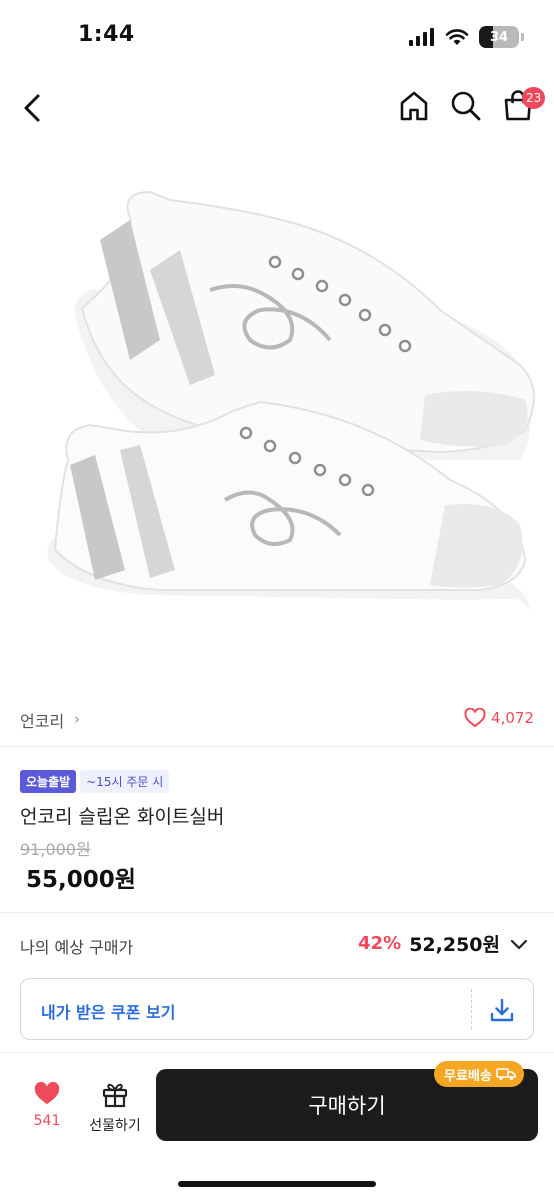  Describe the element at coordinates (115, 1110) in the screenshot. I see `gift-button: 선물하기` at that location.